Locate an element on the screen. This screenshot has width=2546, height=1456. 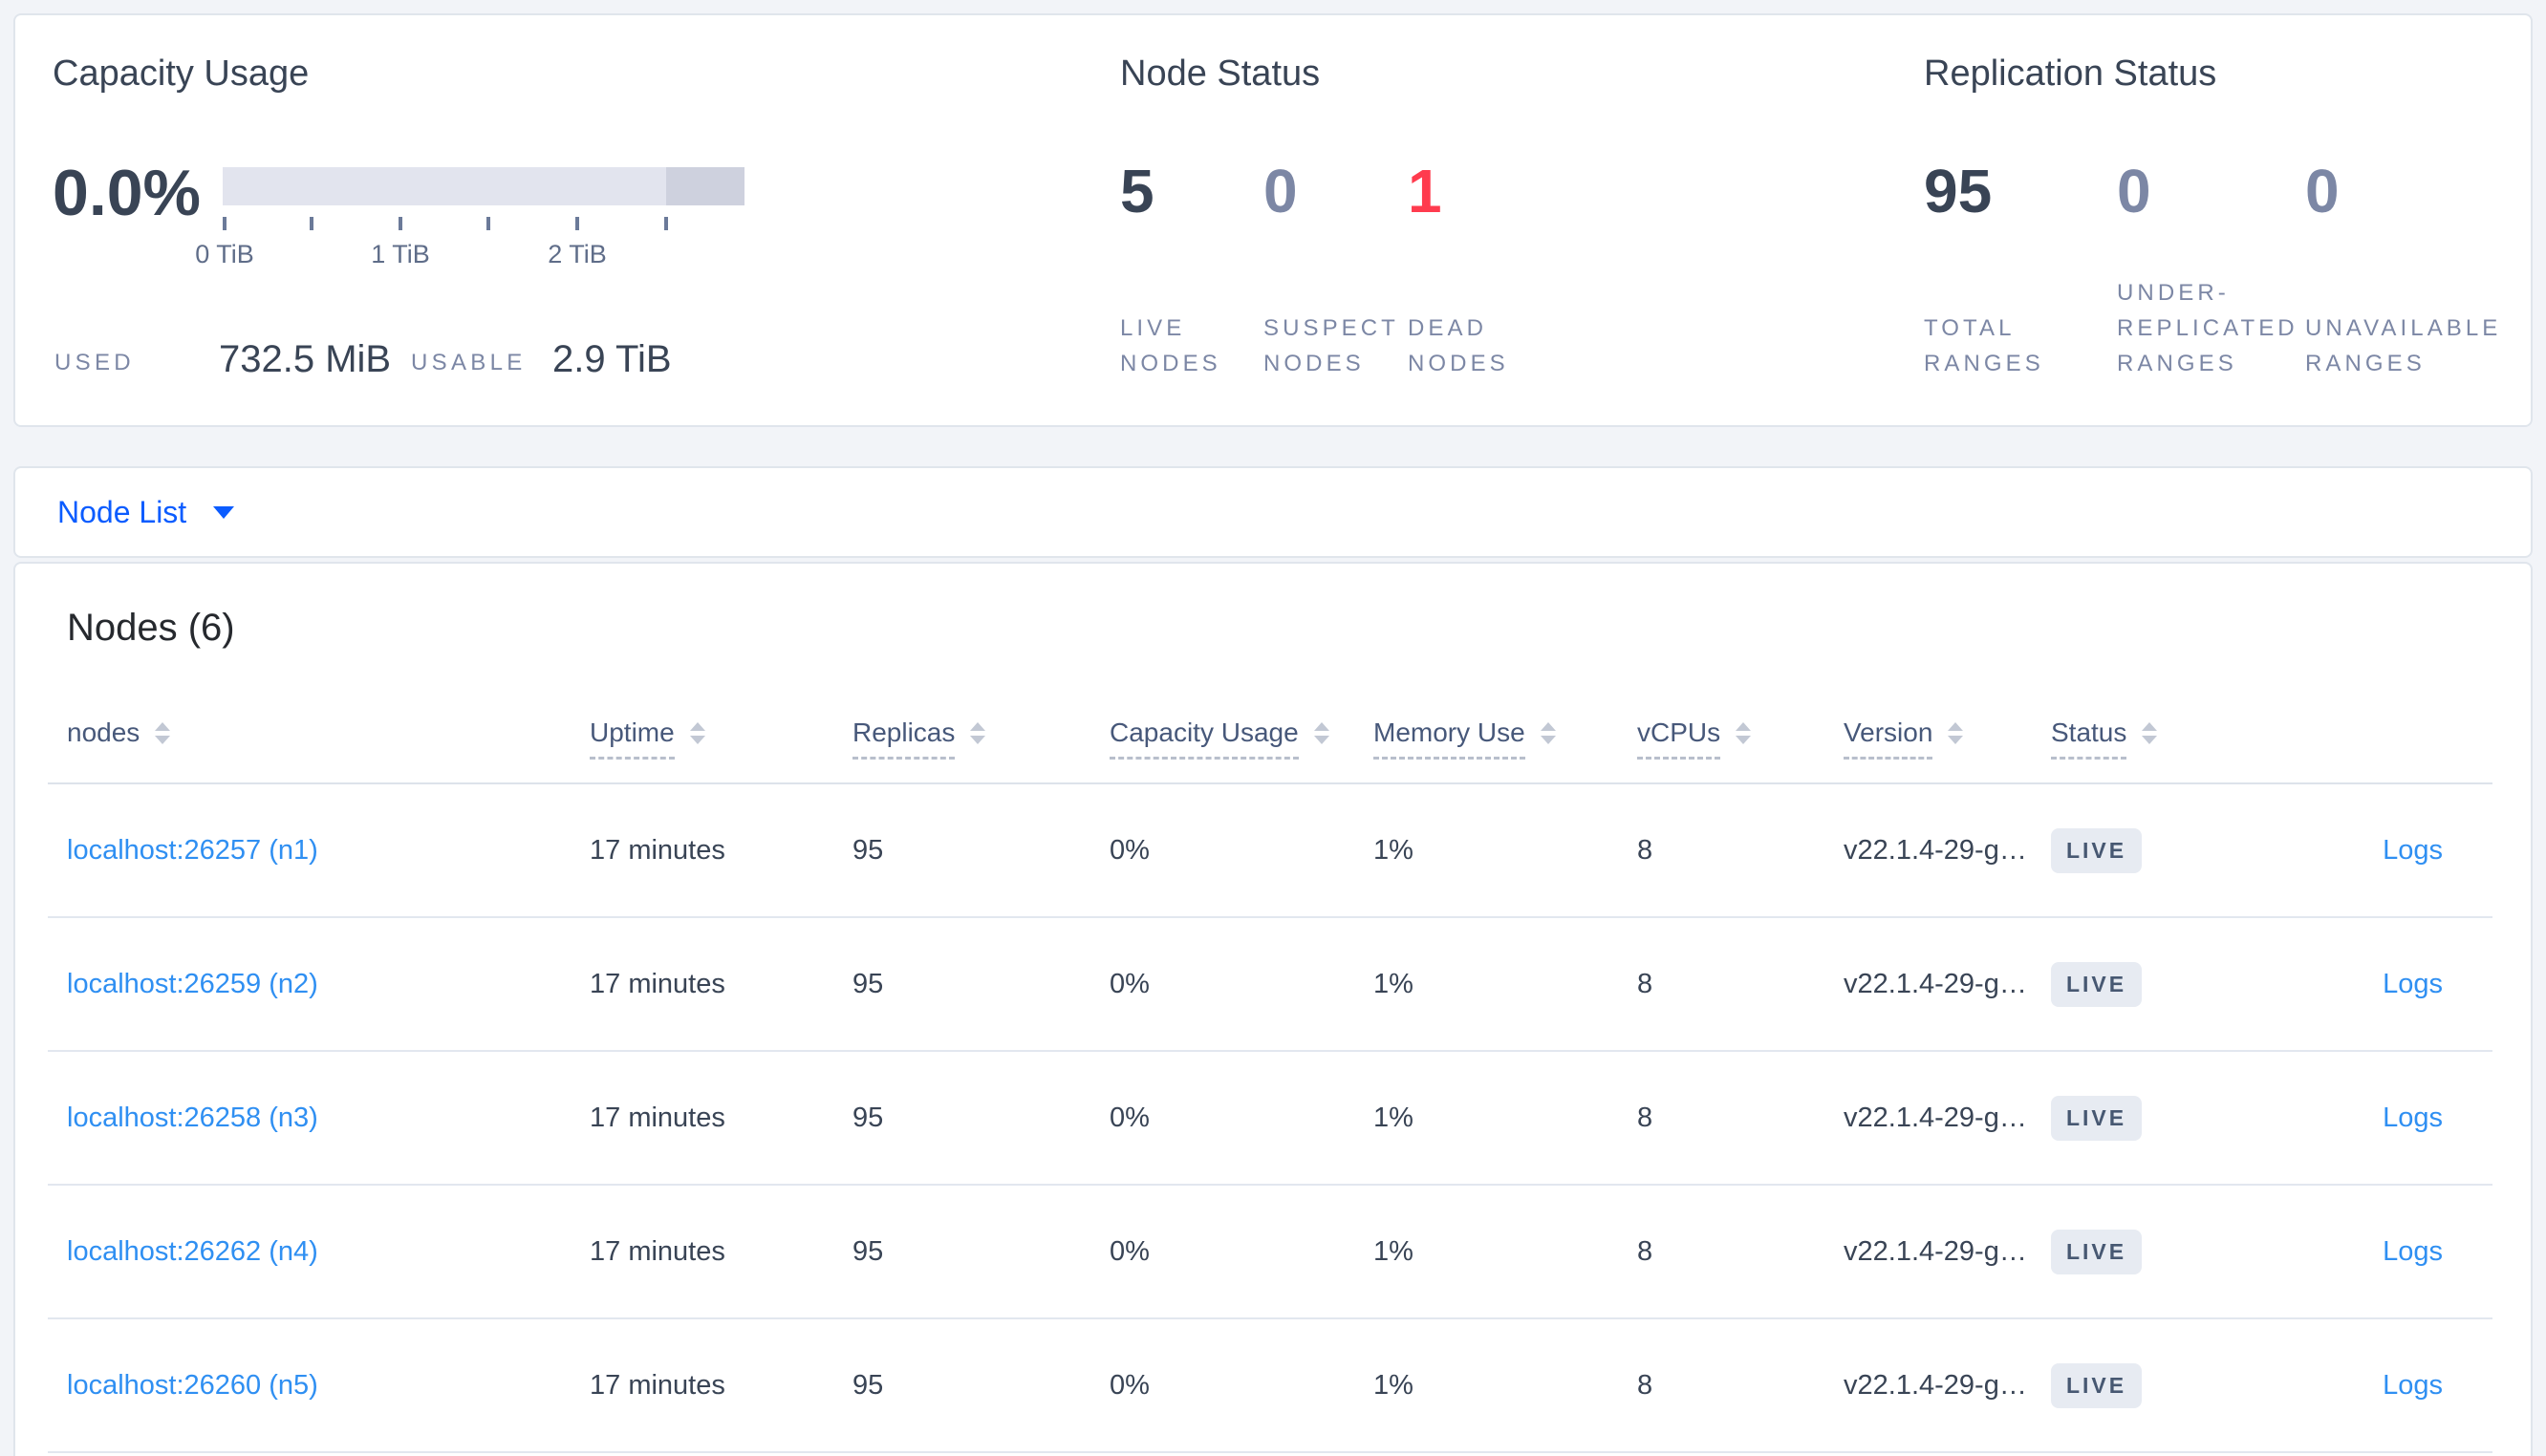
column-header: Memory Use is located at coordinates (1505, 739).